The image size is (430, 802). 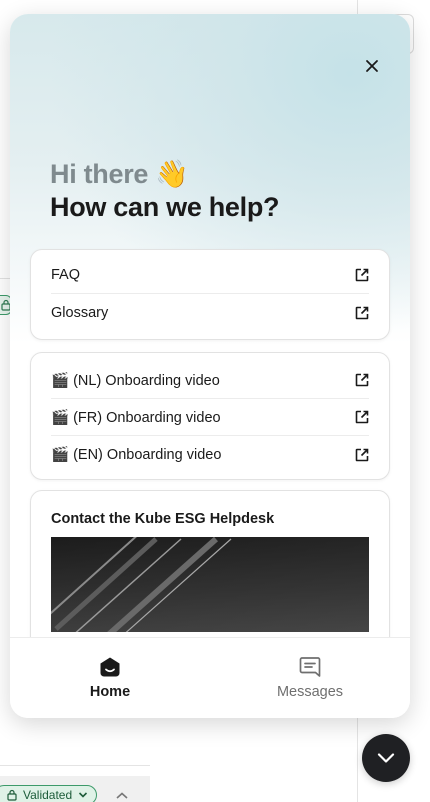 I want to click on tab-home-label: Home, so click(x=110, y=692).